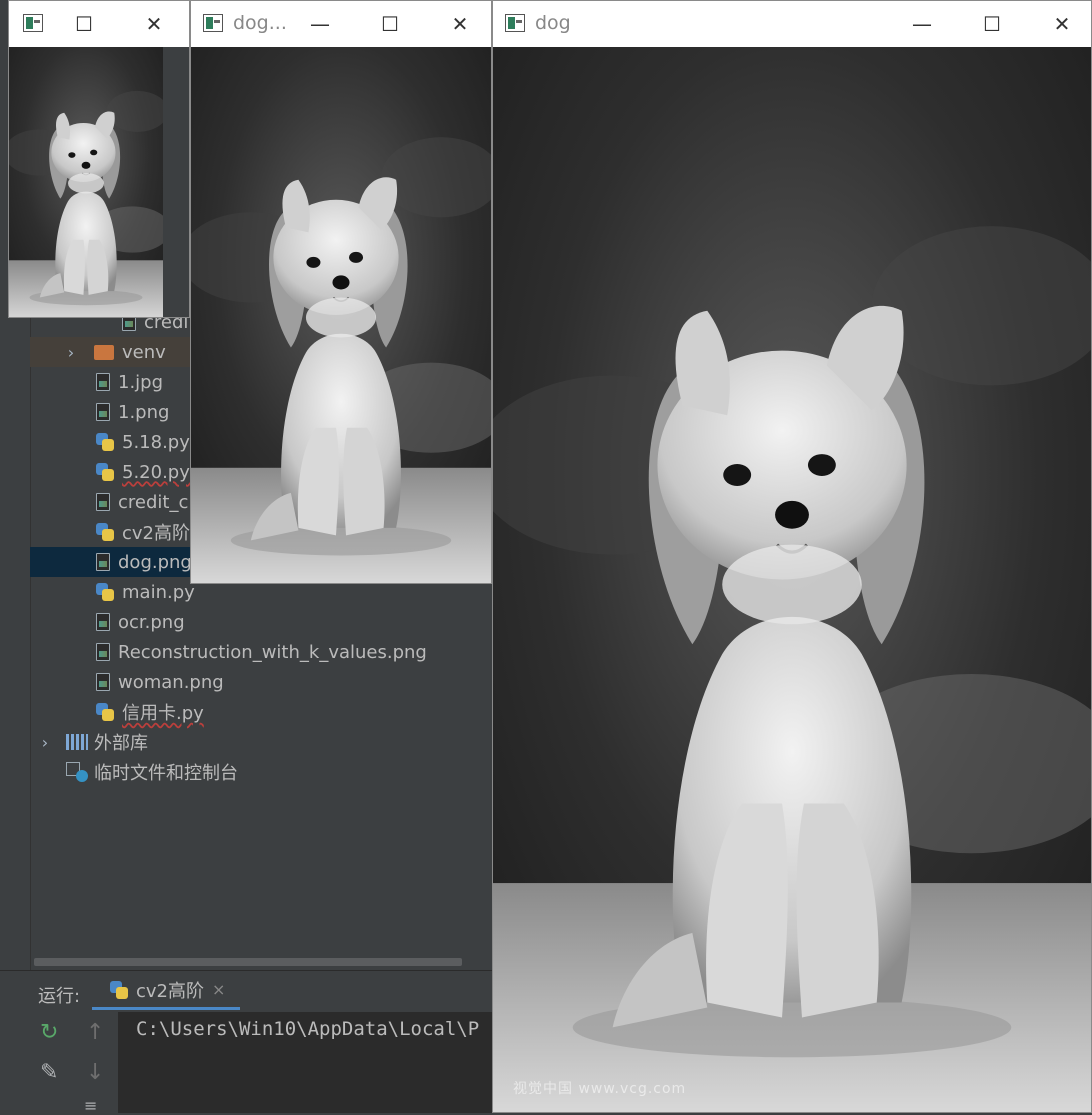  Describe the element at coordinates (261, 772) in the screenshot. I see `tree-item-scratches: 临时文件和控制台` at that location.